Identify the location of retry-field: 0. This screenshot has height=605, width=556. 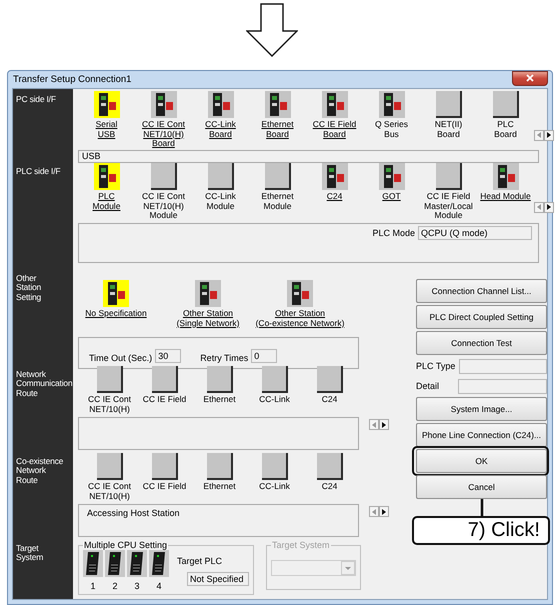
(264, 356).